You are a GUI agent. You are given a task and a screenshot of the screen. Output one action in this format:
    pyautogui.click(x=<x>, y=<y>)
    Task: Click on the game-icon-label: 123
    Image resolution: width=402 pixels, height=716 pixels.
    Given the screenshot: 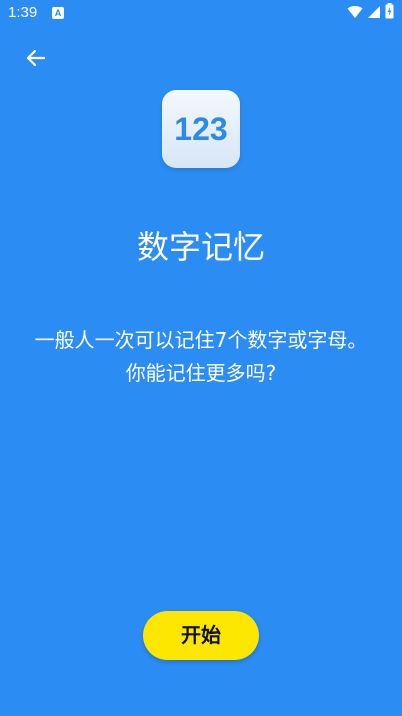 What is the action you would take?
    pyautogui.click(x=201, y=129)
    